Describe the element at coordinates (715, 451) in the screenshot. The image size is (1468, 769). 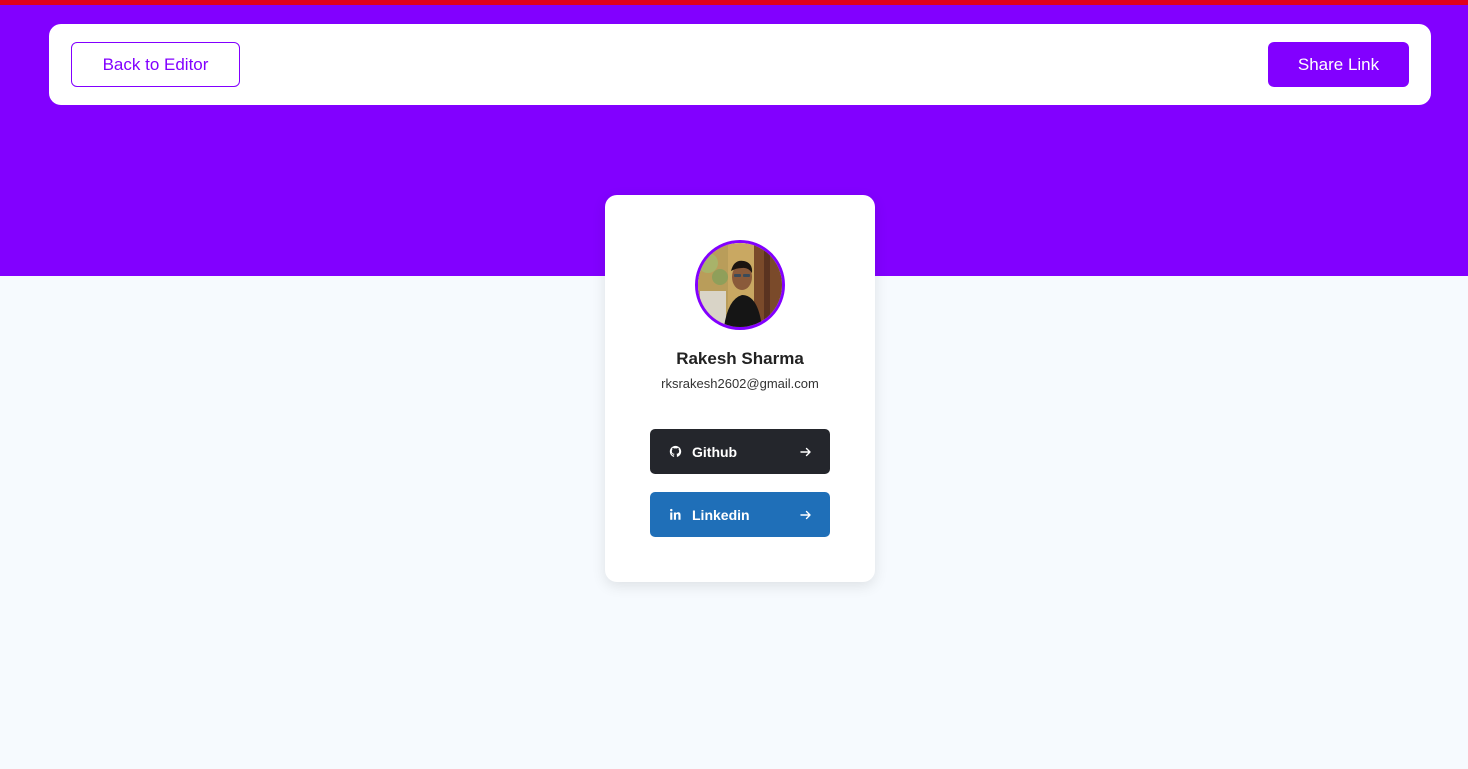
I see `github-link-label: Github` at that location.